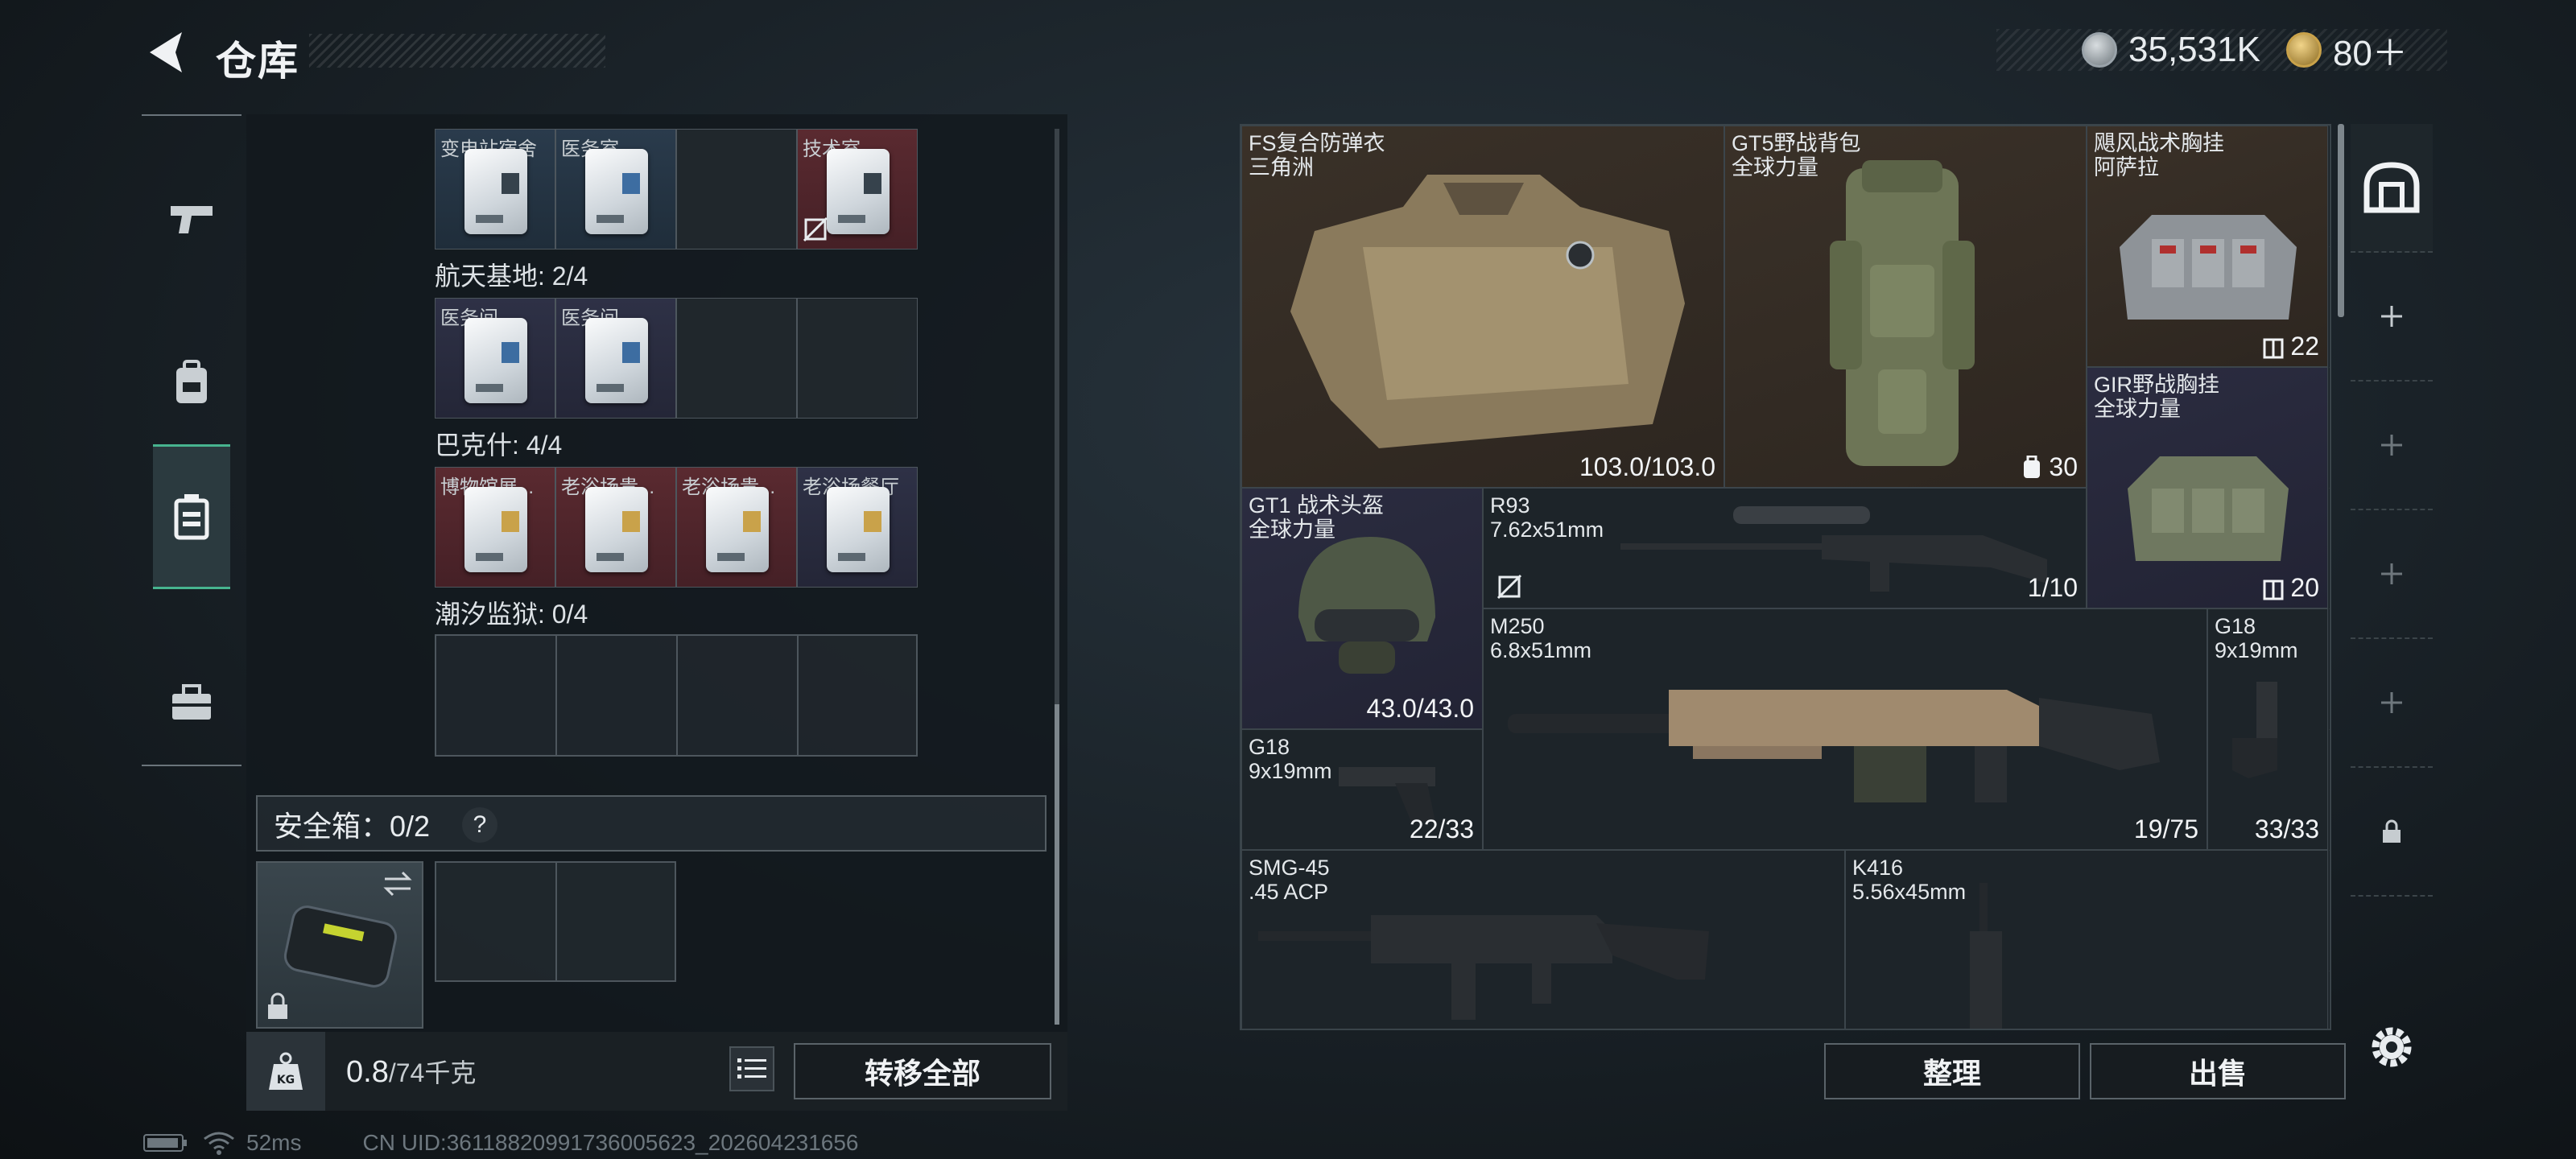 The image size is (2576, 1159). I want to click on tab-equipment, so click(191, 382).